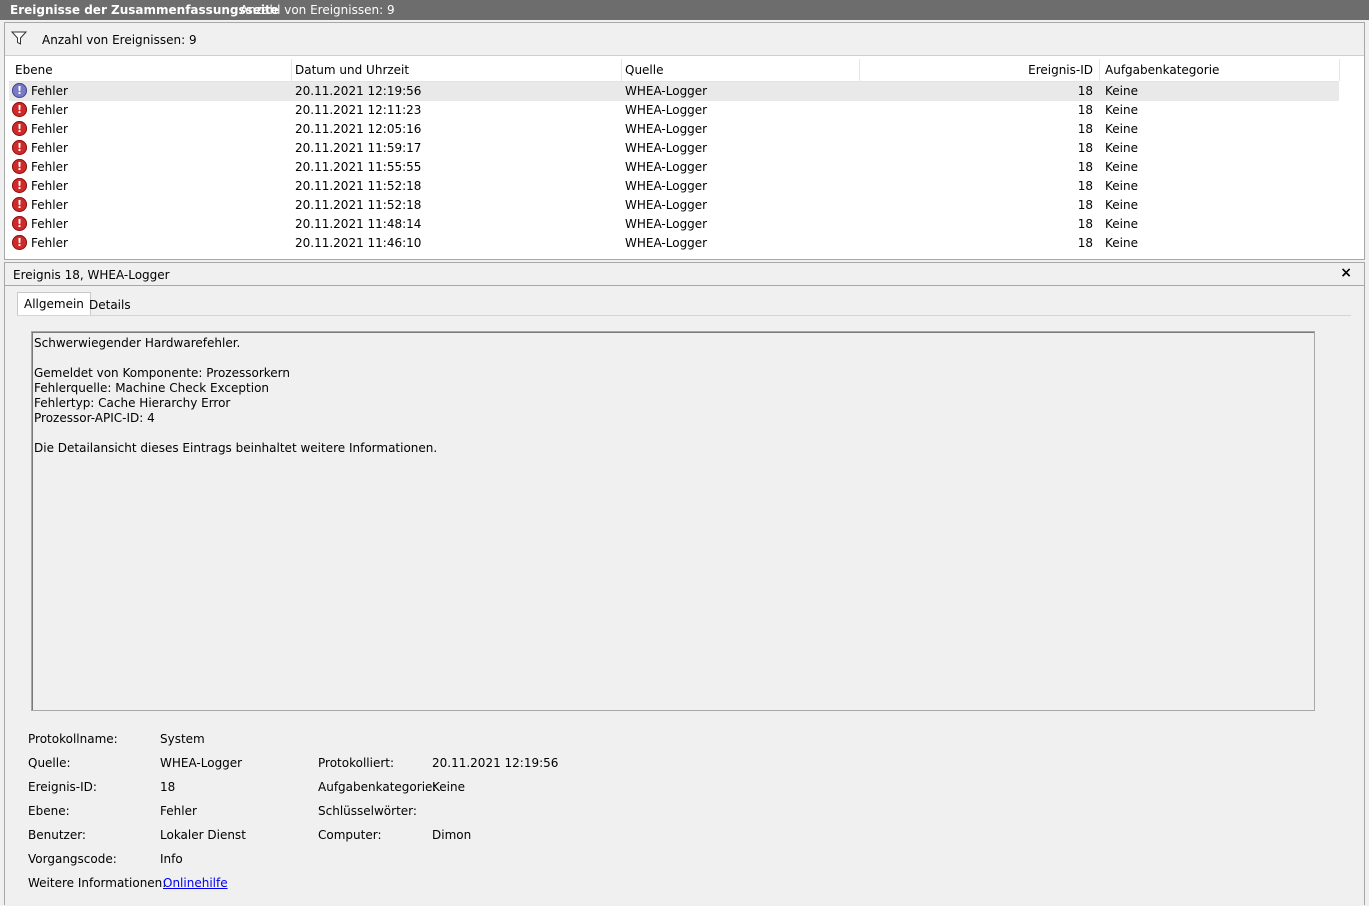  Describe the element at coordinates (110, 305) in the screenshot. I see `tab-details: Details` at that location.